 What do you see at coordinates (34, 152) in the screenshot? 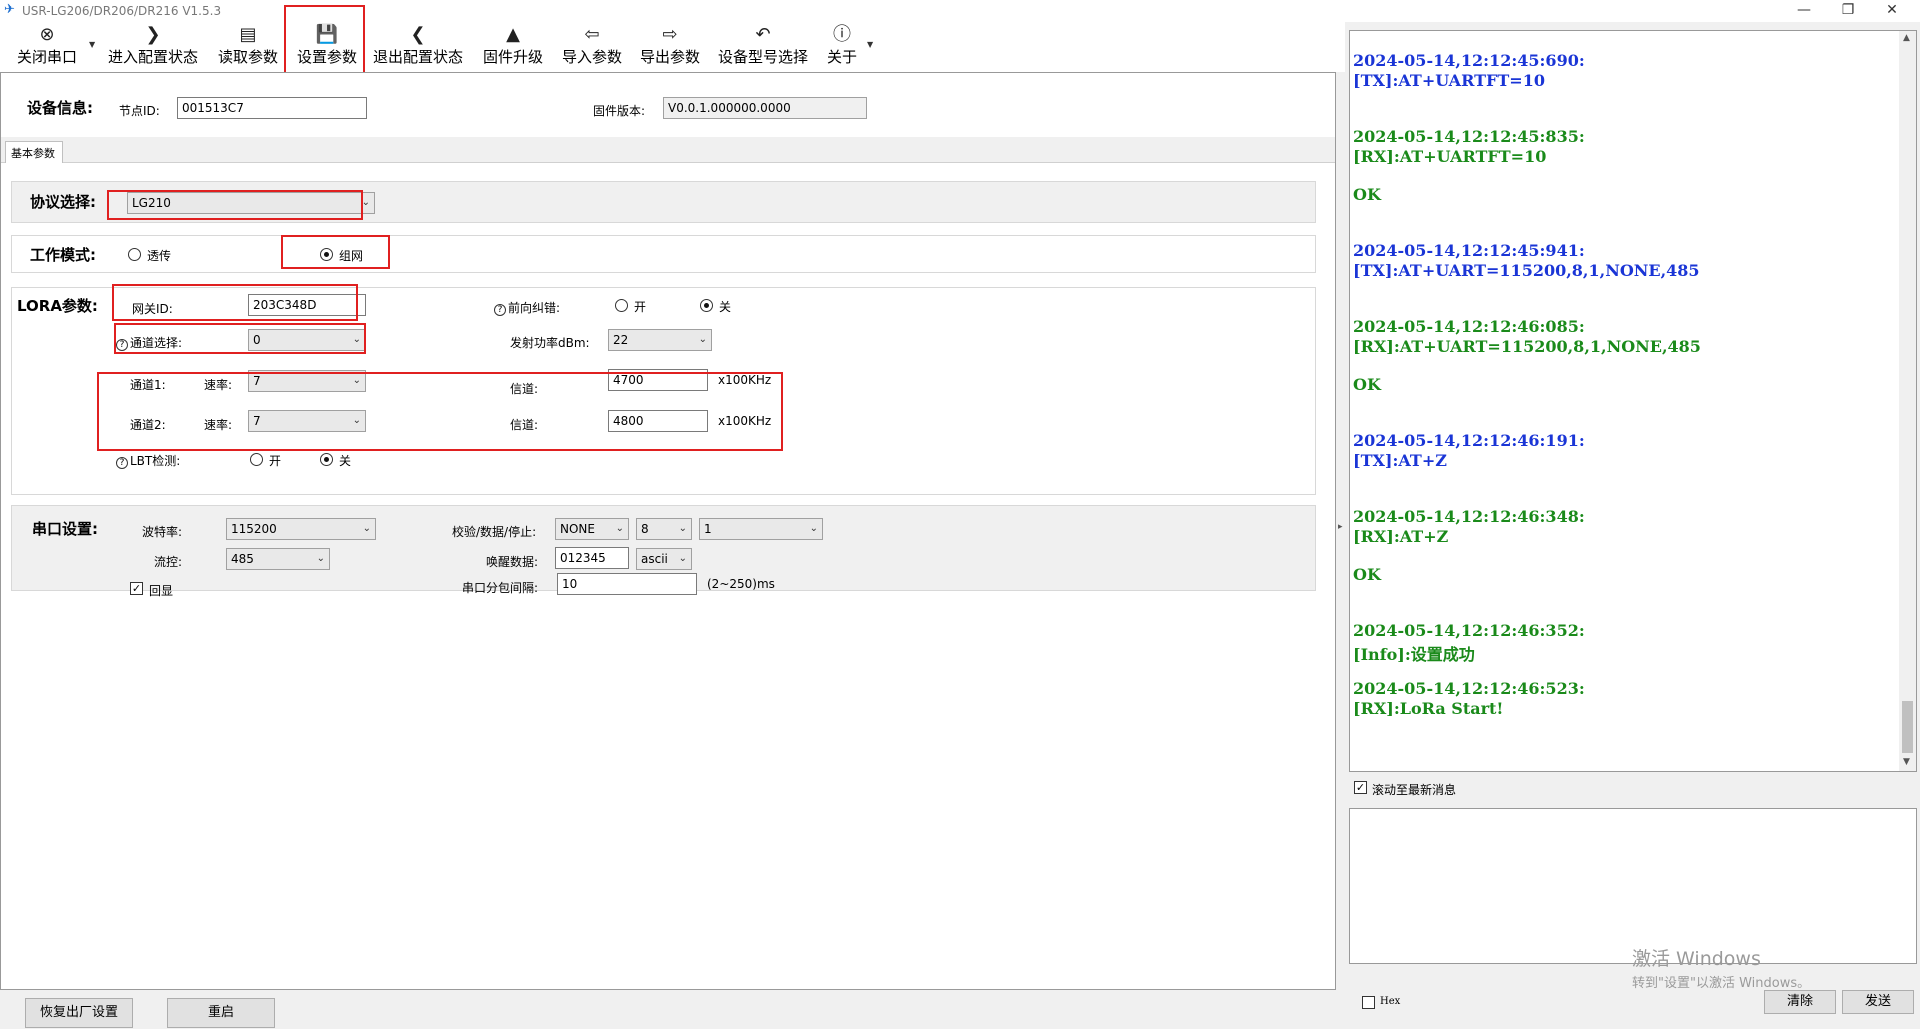
I see `tab-basic-params: 基本参数` at bounding box center [34, 152].